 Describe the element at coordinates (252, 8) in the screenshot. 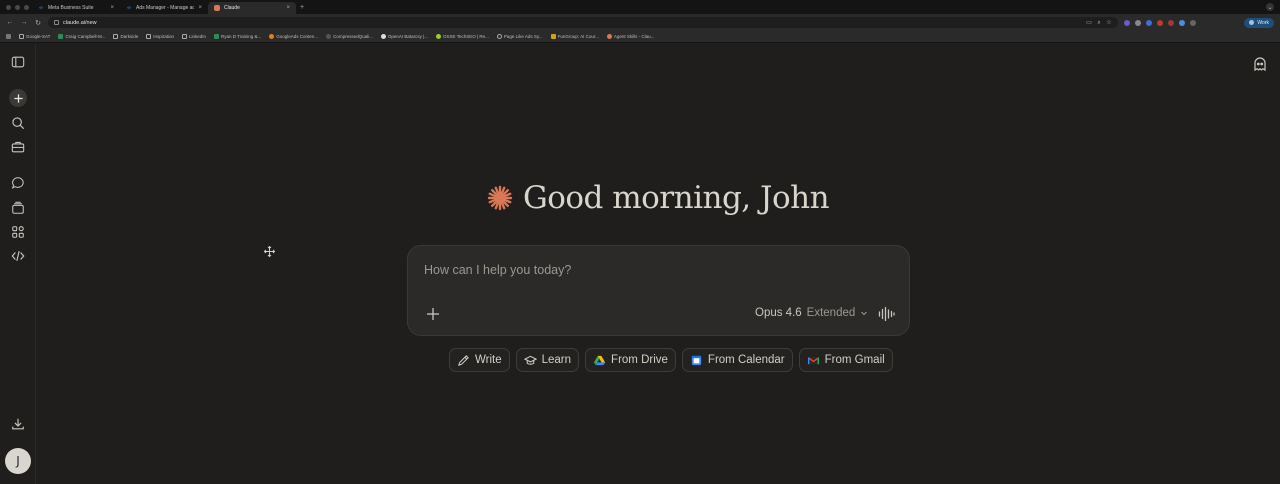

I see `browser-tab-claude: Claude ×` at that location.